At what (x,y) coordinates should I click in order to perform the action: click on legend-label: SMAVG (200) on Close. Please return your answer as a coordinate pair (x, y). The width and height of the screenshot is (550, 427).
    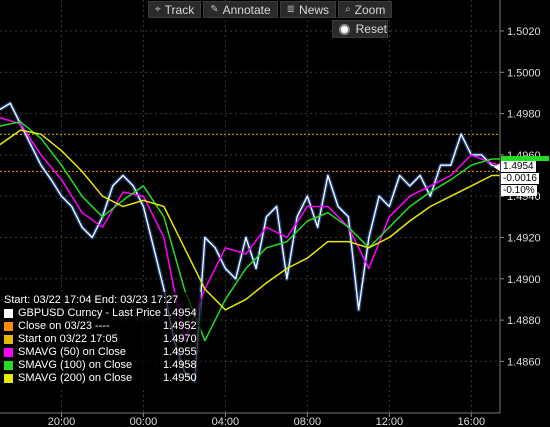
    Looking at the image, I should click on (75, 378).